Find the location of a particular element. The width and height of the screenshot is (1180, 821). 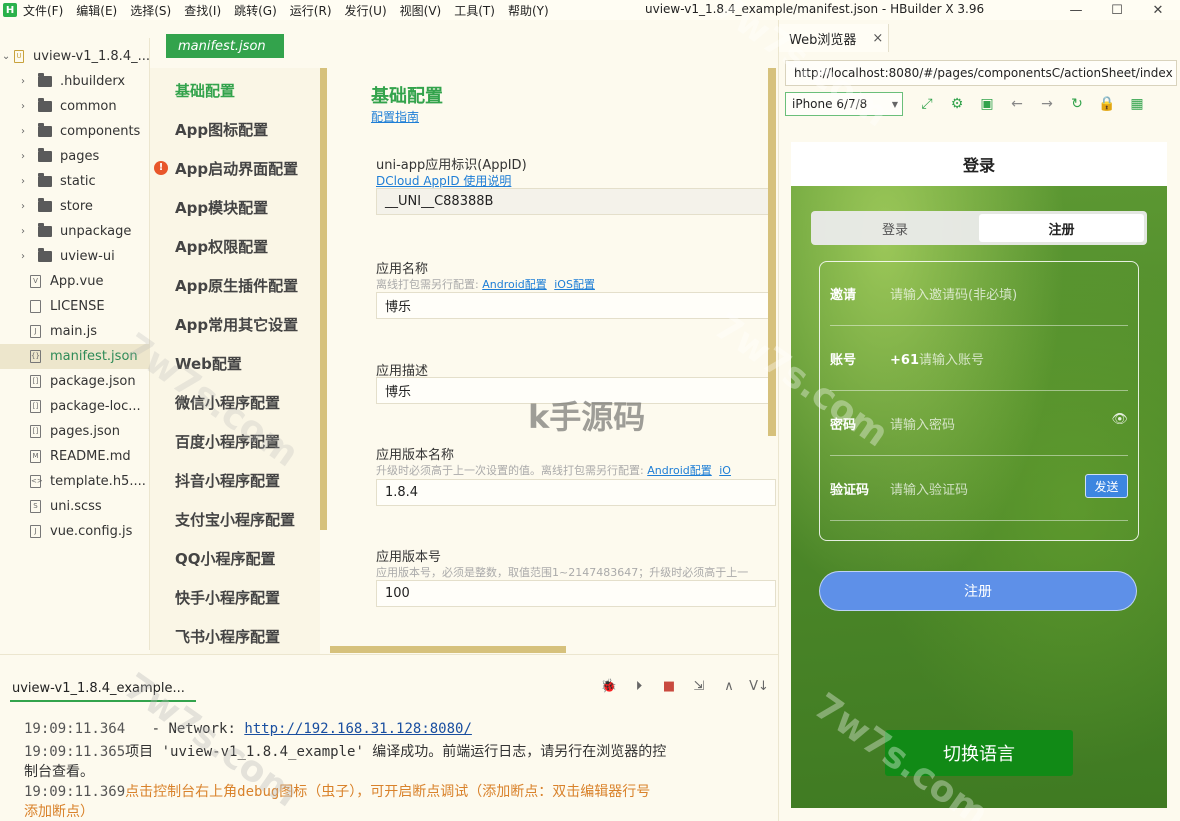

account-input: +61请输入账号 is located at coordinates (937, 358).